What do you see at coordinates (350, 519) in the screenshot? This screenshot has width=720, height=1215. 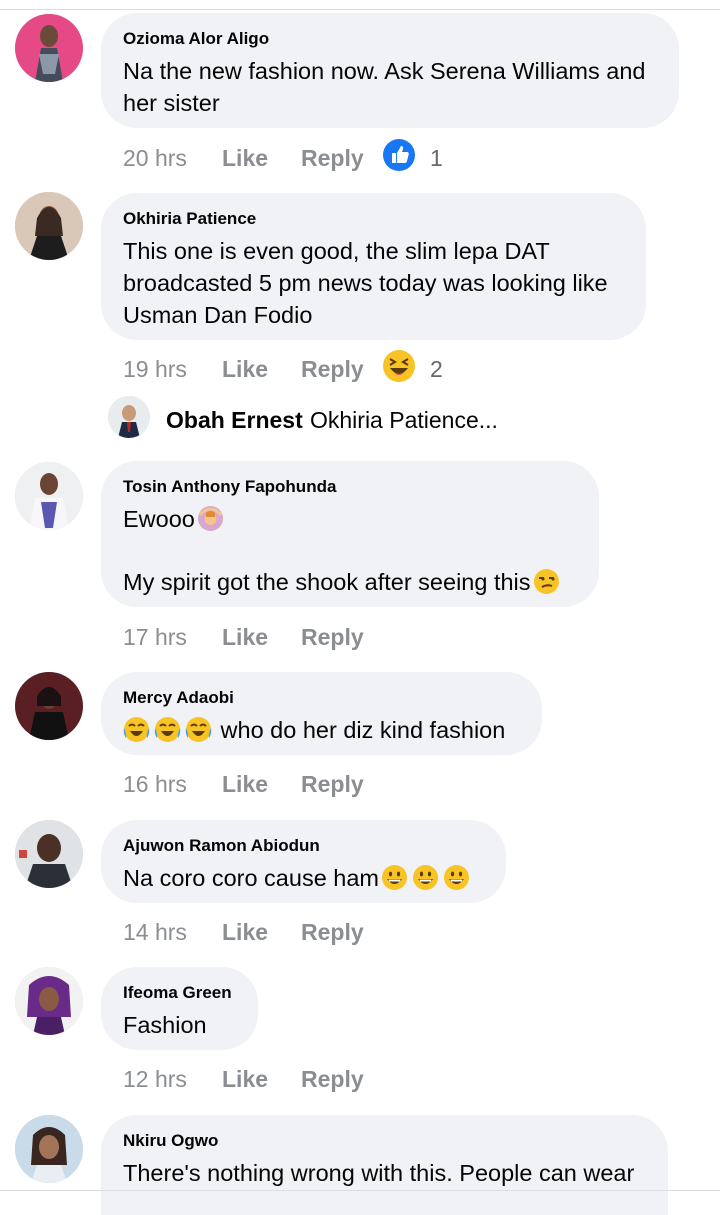 I see `comment-text: Ewooo` at bounding box center [350, 519].